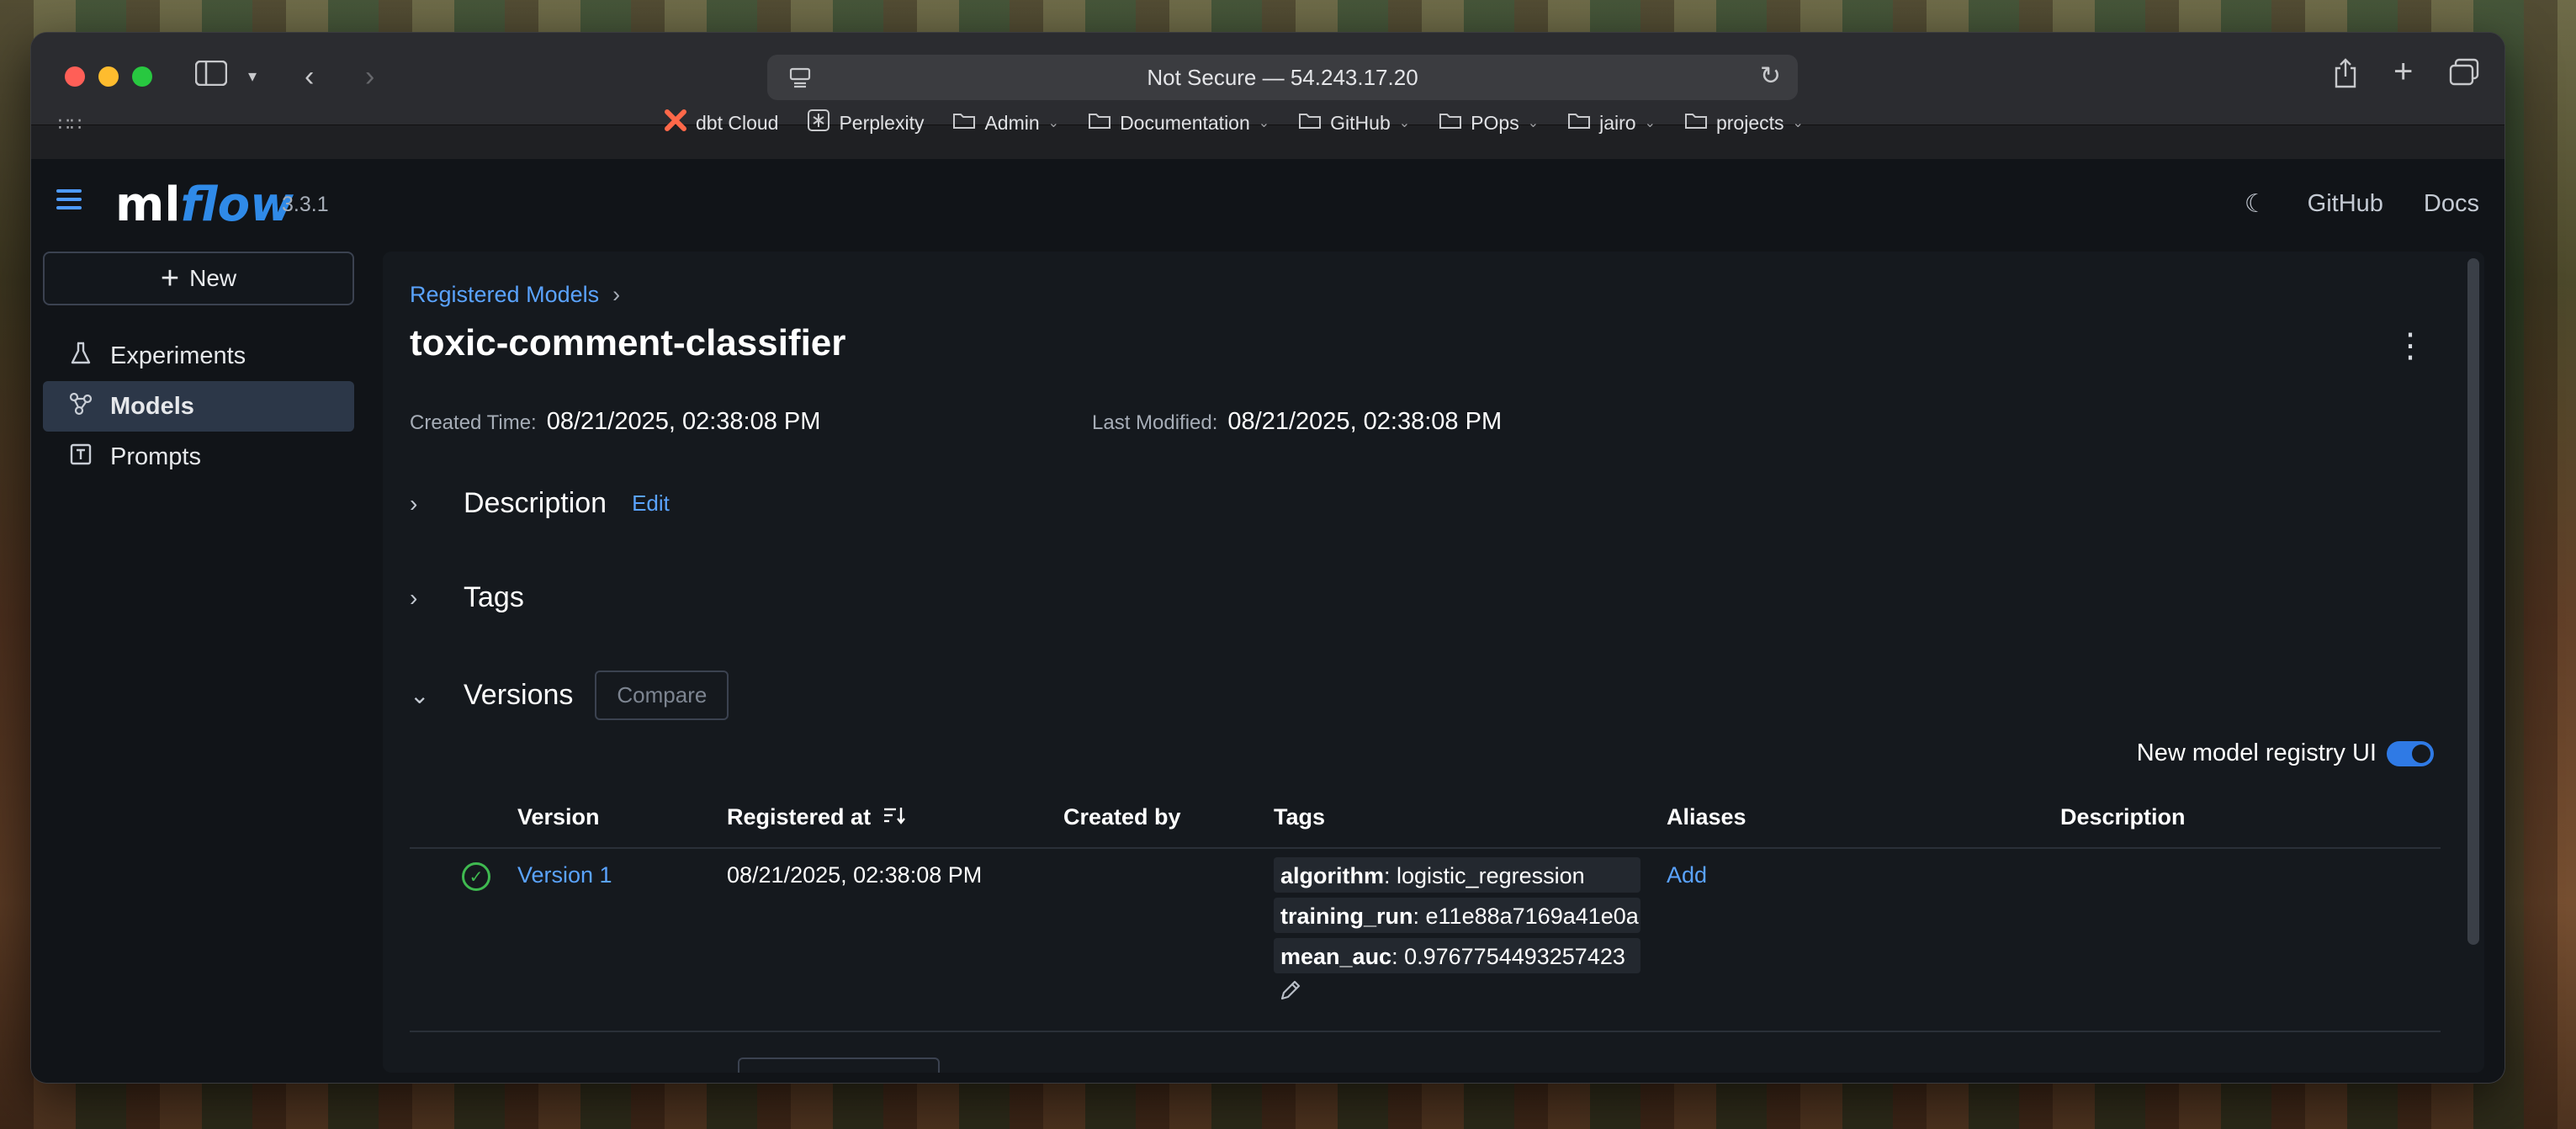 Image resolution: width=2576 pixels, height=1129 pixels. What do you see at coordinates (2473, 601) in the screenshot?
I see `scrollbar` at bounding box center [2473, 601].